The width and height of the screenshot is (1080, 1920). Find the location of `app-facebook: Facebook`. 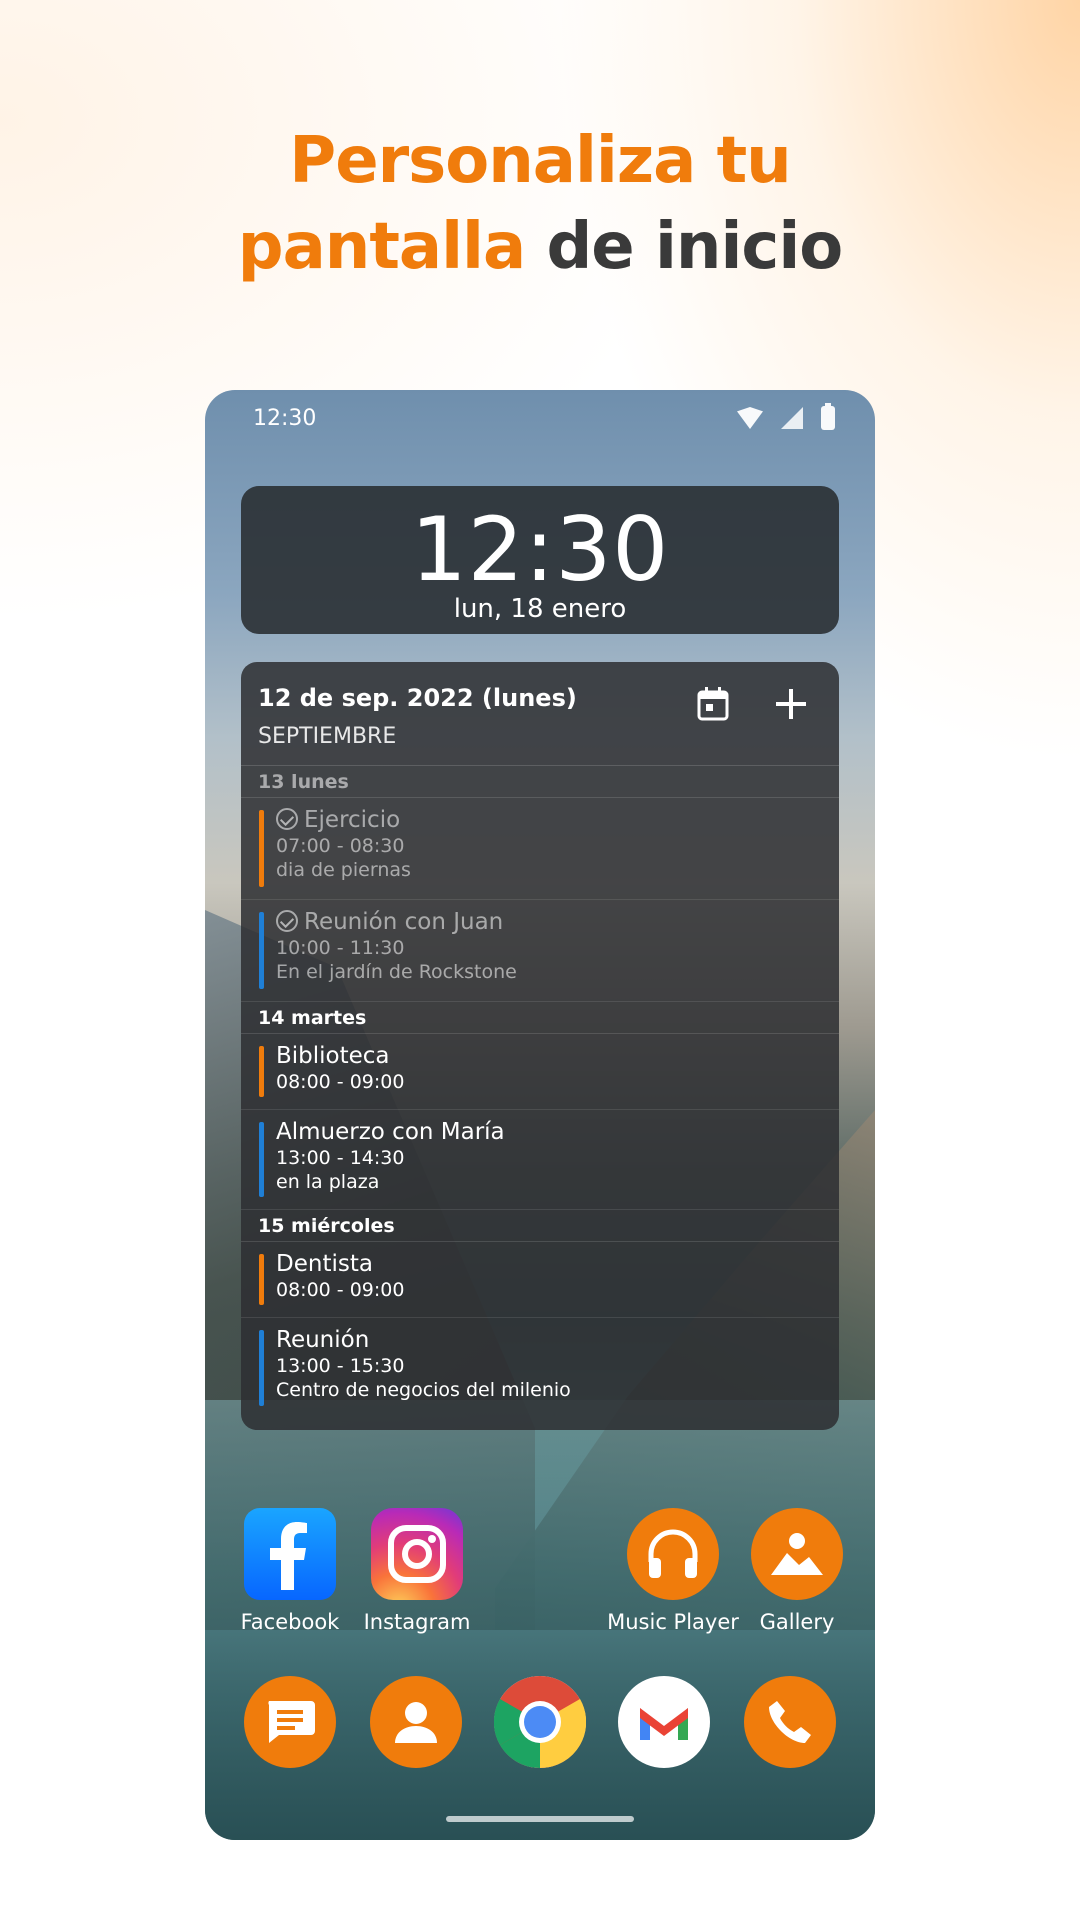

app-facebook: Facebook is located at coordinates (290, 1571).